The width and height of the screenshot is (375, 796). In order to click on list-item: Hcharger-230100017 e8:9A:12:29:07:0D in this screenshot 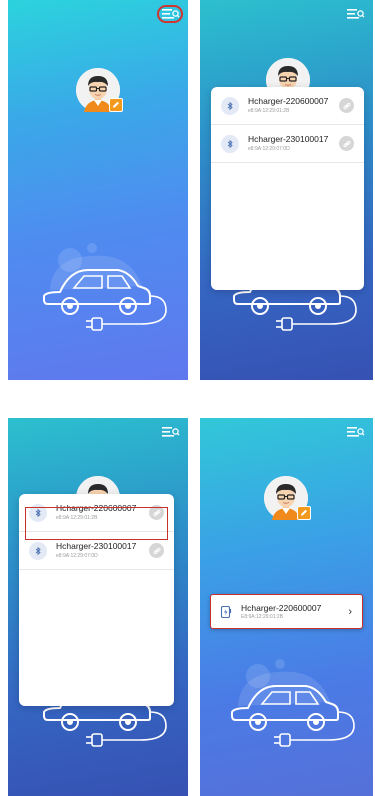, I will do `click(287, 144)`.